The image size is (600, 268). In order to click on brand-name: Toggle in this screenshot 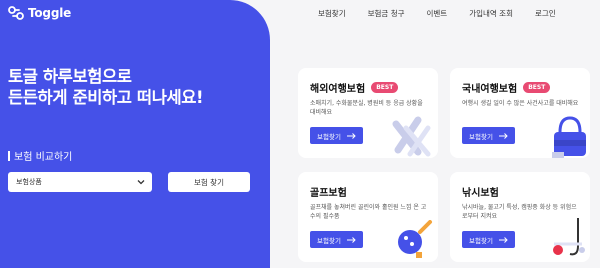, I will do `click(50, 13)`.